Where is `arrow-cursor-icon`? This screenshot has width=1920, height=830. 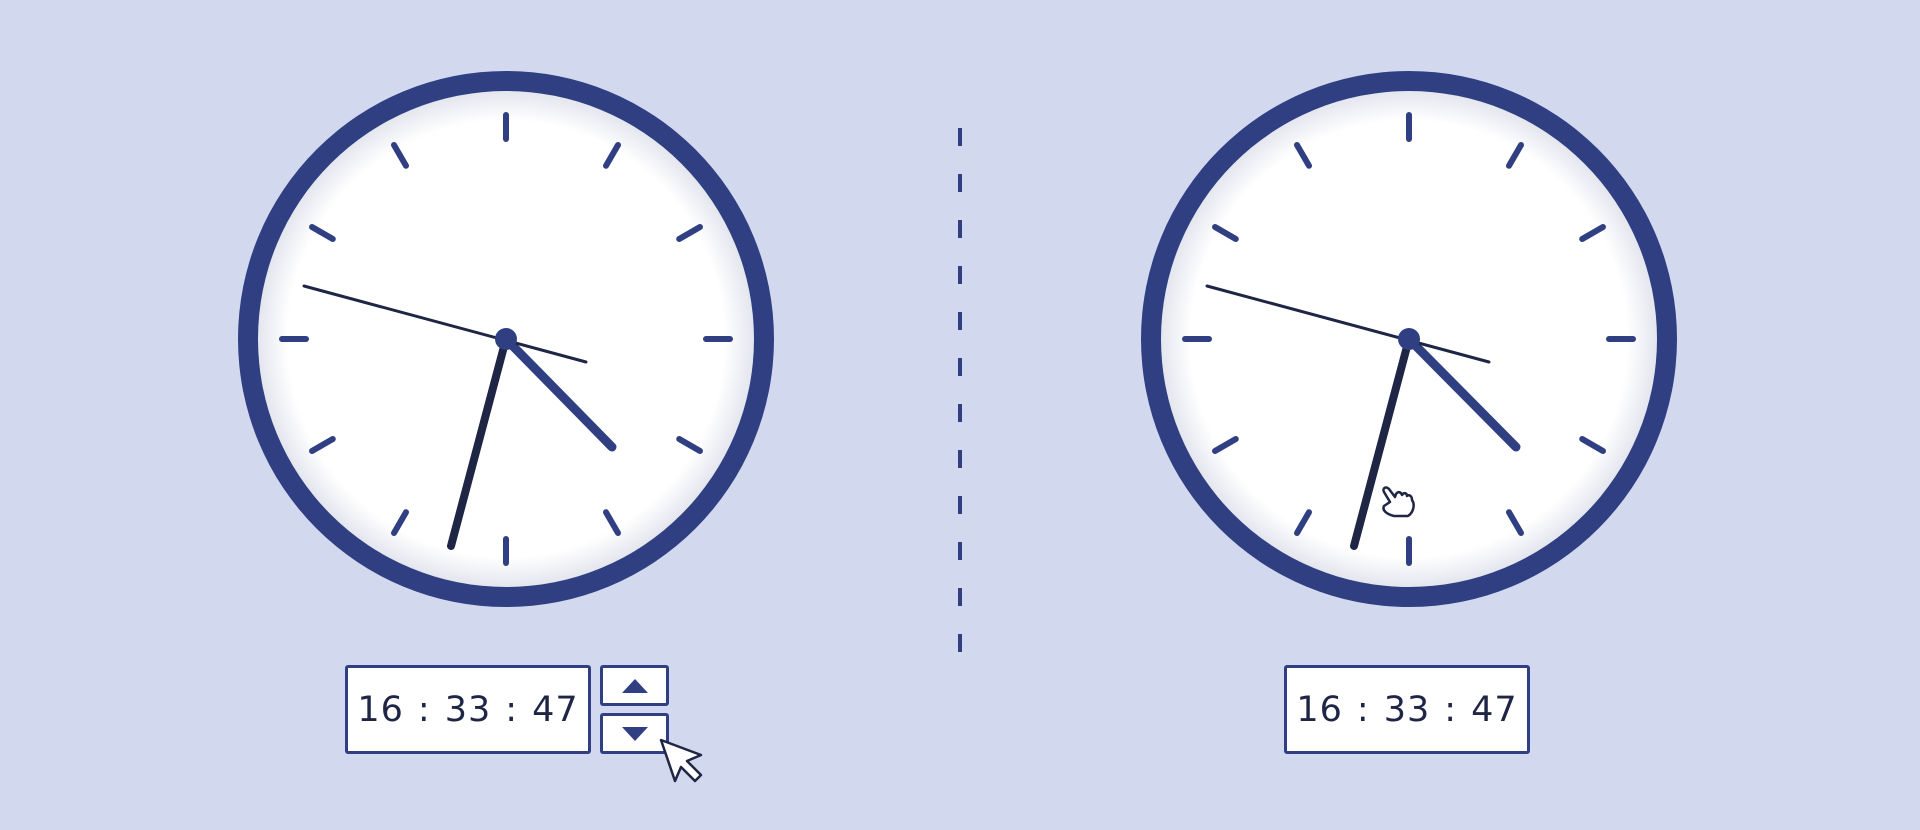 arrow-cursor-icon is located at coordinates (681, 760).